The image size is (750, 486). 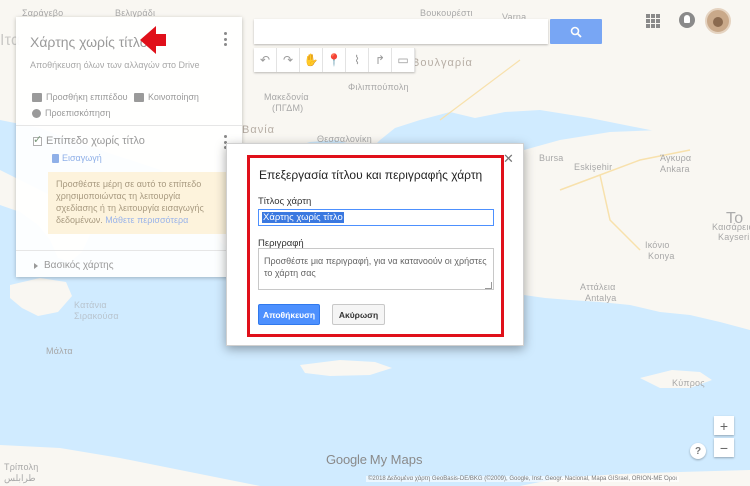 I want to click on map-title-label: Τίτλος χάρτη, so click(x=285, y=201).